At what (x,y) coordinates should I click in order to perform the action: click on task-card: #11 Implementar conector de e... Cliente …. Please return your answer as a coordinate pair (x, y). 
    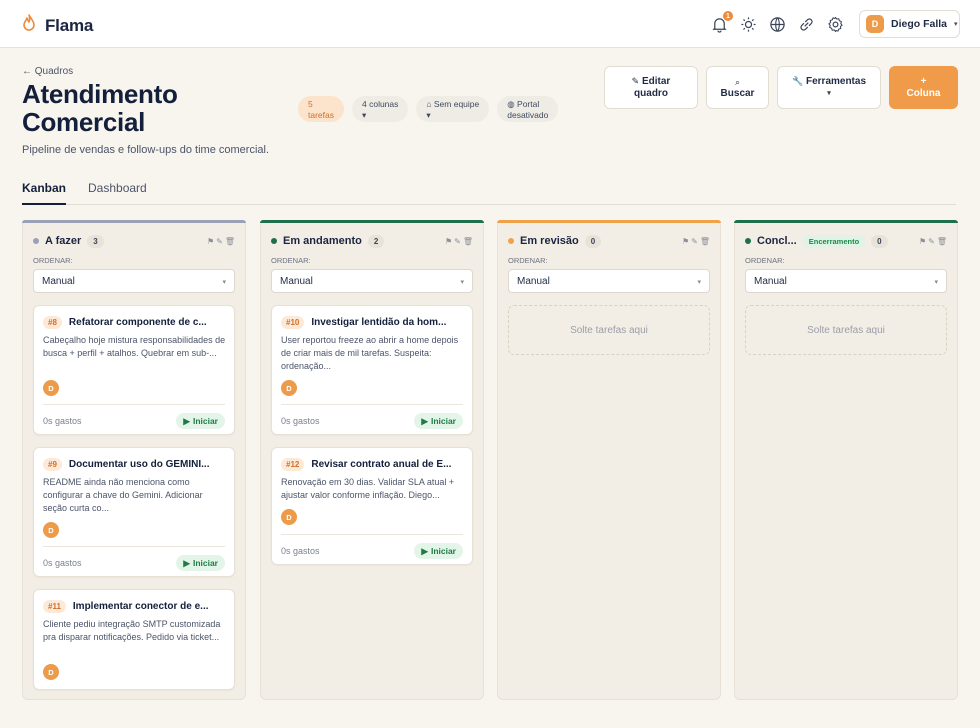
    Looking at the image, I should click on (134, 639).